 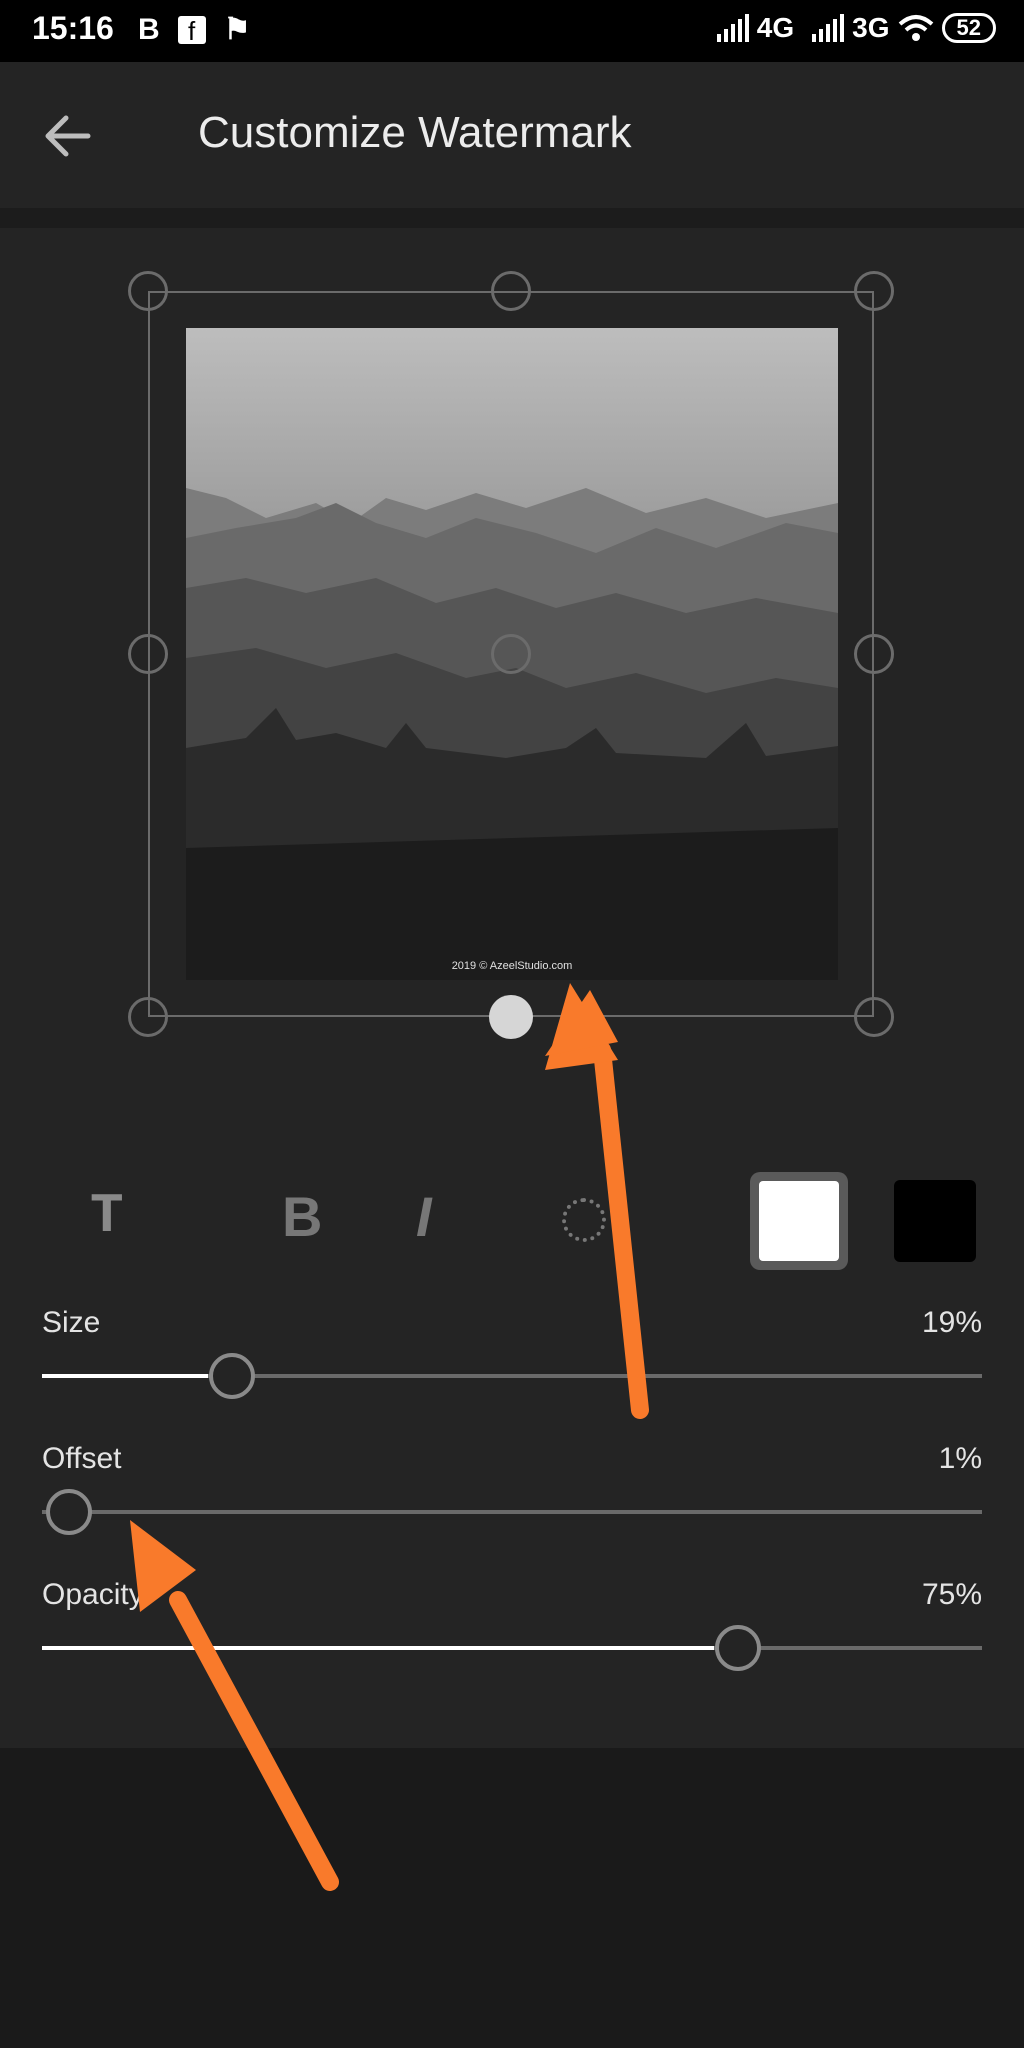 What do you see at coordinates (874, 291) in the screenshot?
I see `resize-handle-top-right` at bounding box center [874, 291].